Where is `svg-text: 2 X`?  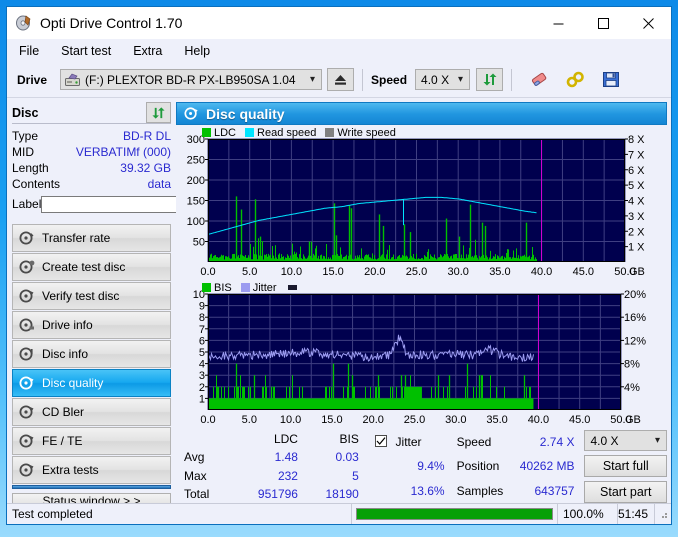 svg-text: 2 X is located at coordinates (636, 232).